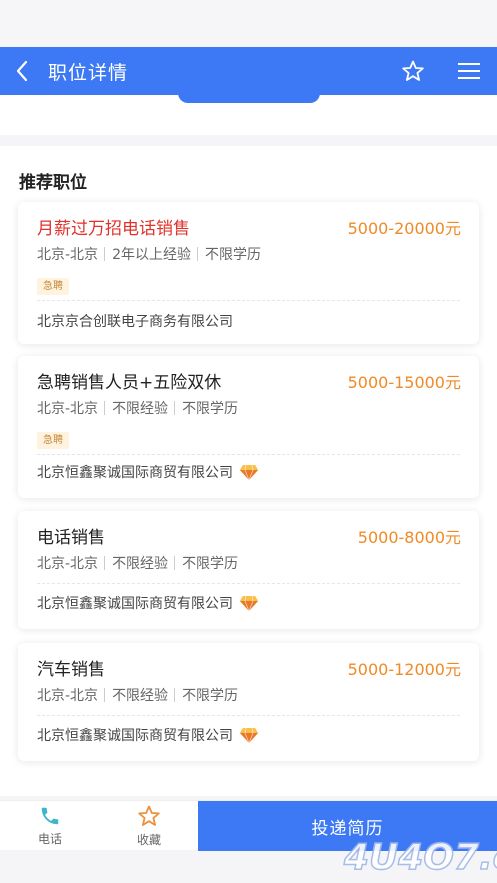  I want to click on watermark-text: 4U4O7.com, so click(420, 857).